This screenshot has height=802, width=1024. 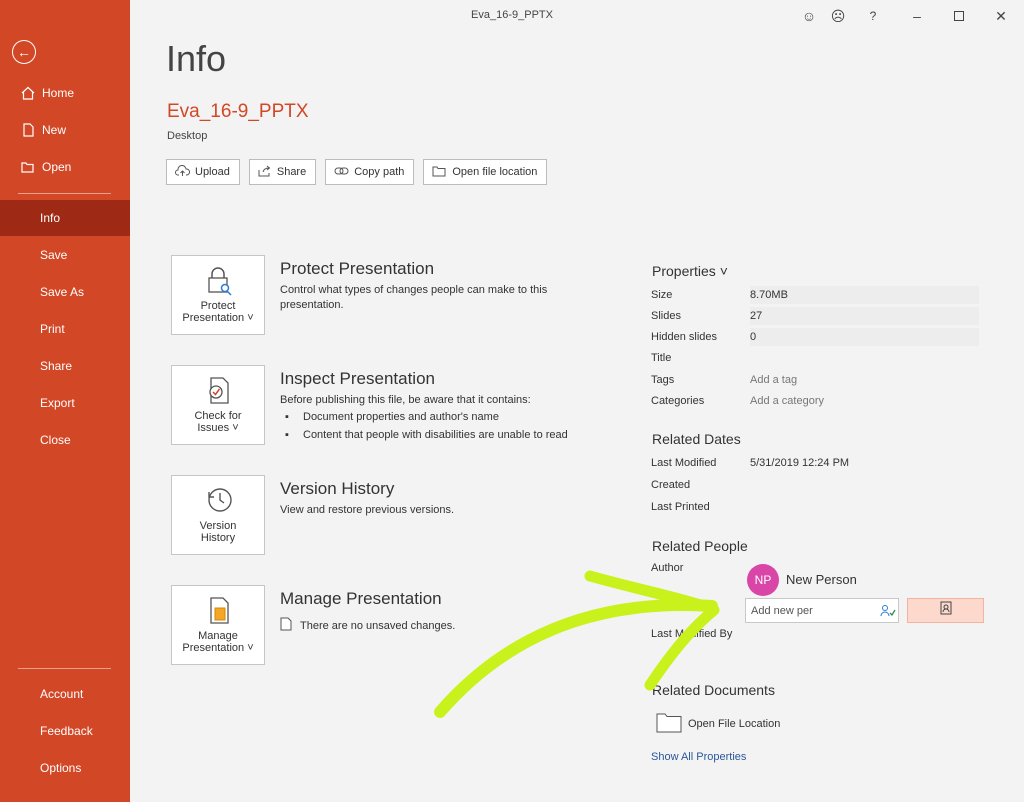 What do you see at coordinates (696, 439) in the screenshot?
I see `related-dates-heading: Related Dates` at bounding box center [696, 439].